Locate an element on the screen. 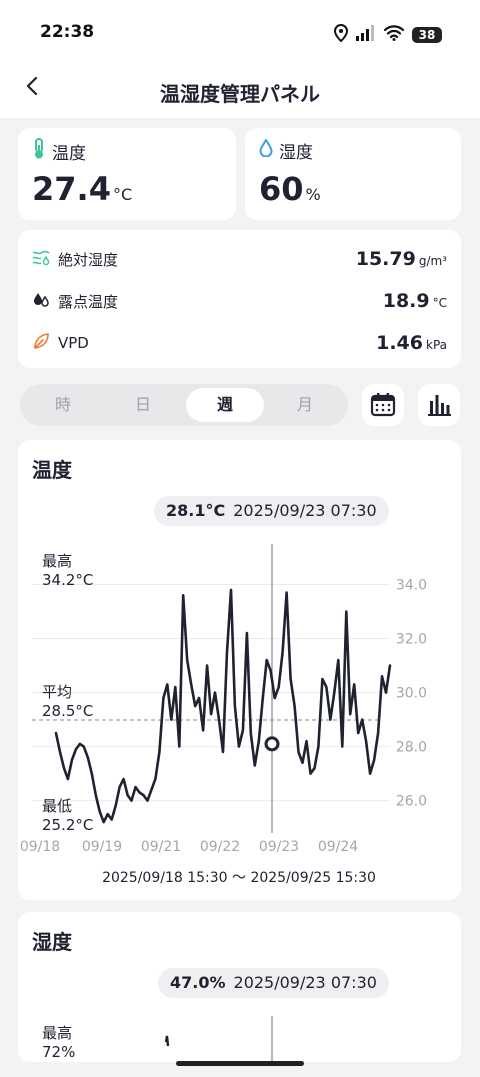  location-icon is located at coordinates (341, 34).